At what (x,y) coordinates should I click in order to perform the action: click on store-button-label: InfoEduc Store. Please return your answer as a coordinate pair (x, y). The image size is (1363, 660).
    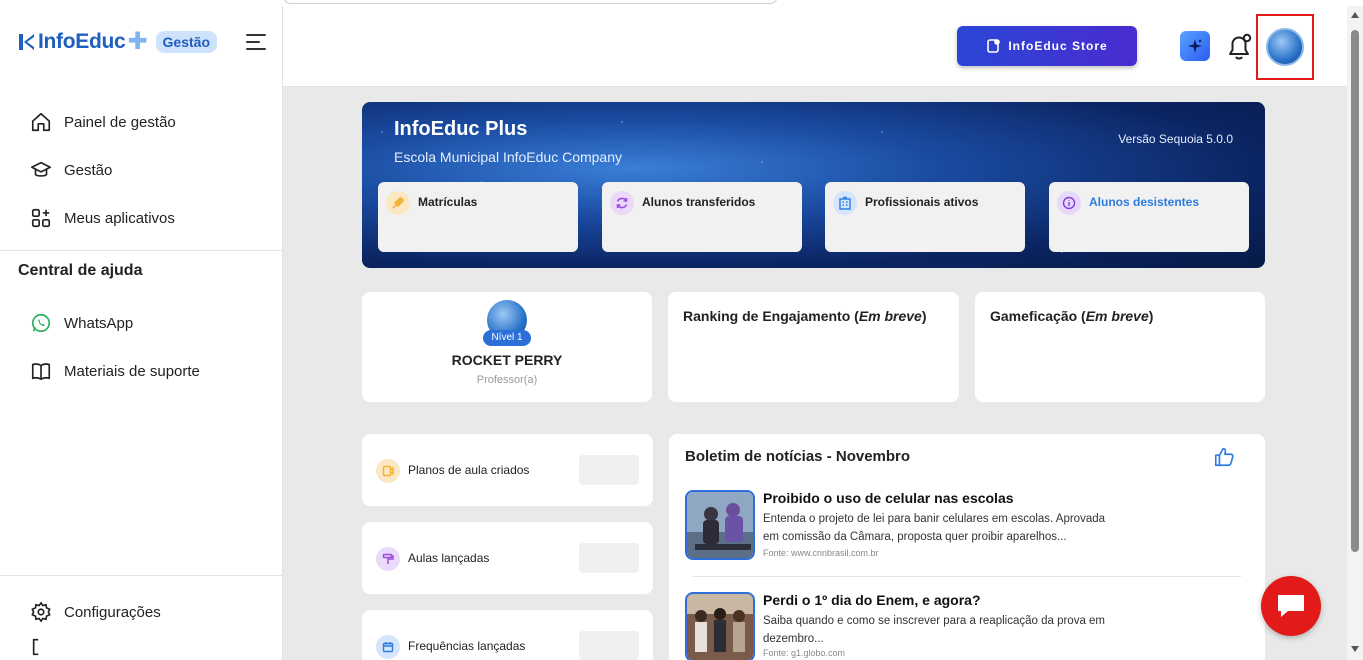
    Looking at the image, I should click on (1058, 46).